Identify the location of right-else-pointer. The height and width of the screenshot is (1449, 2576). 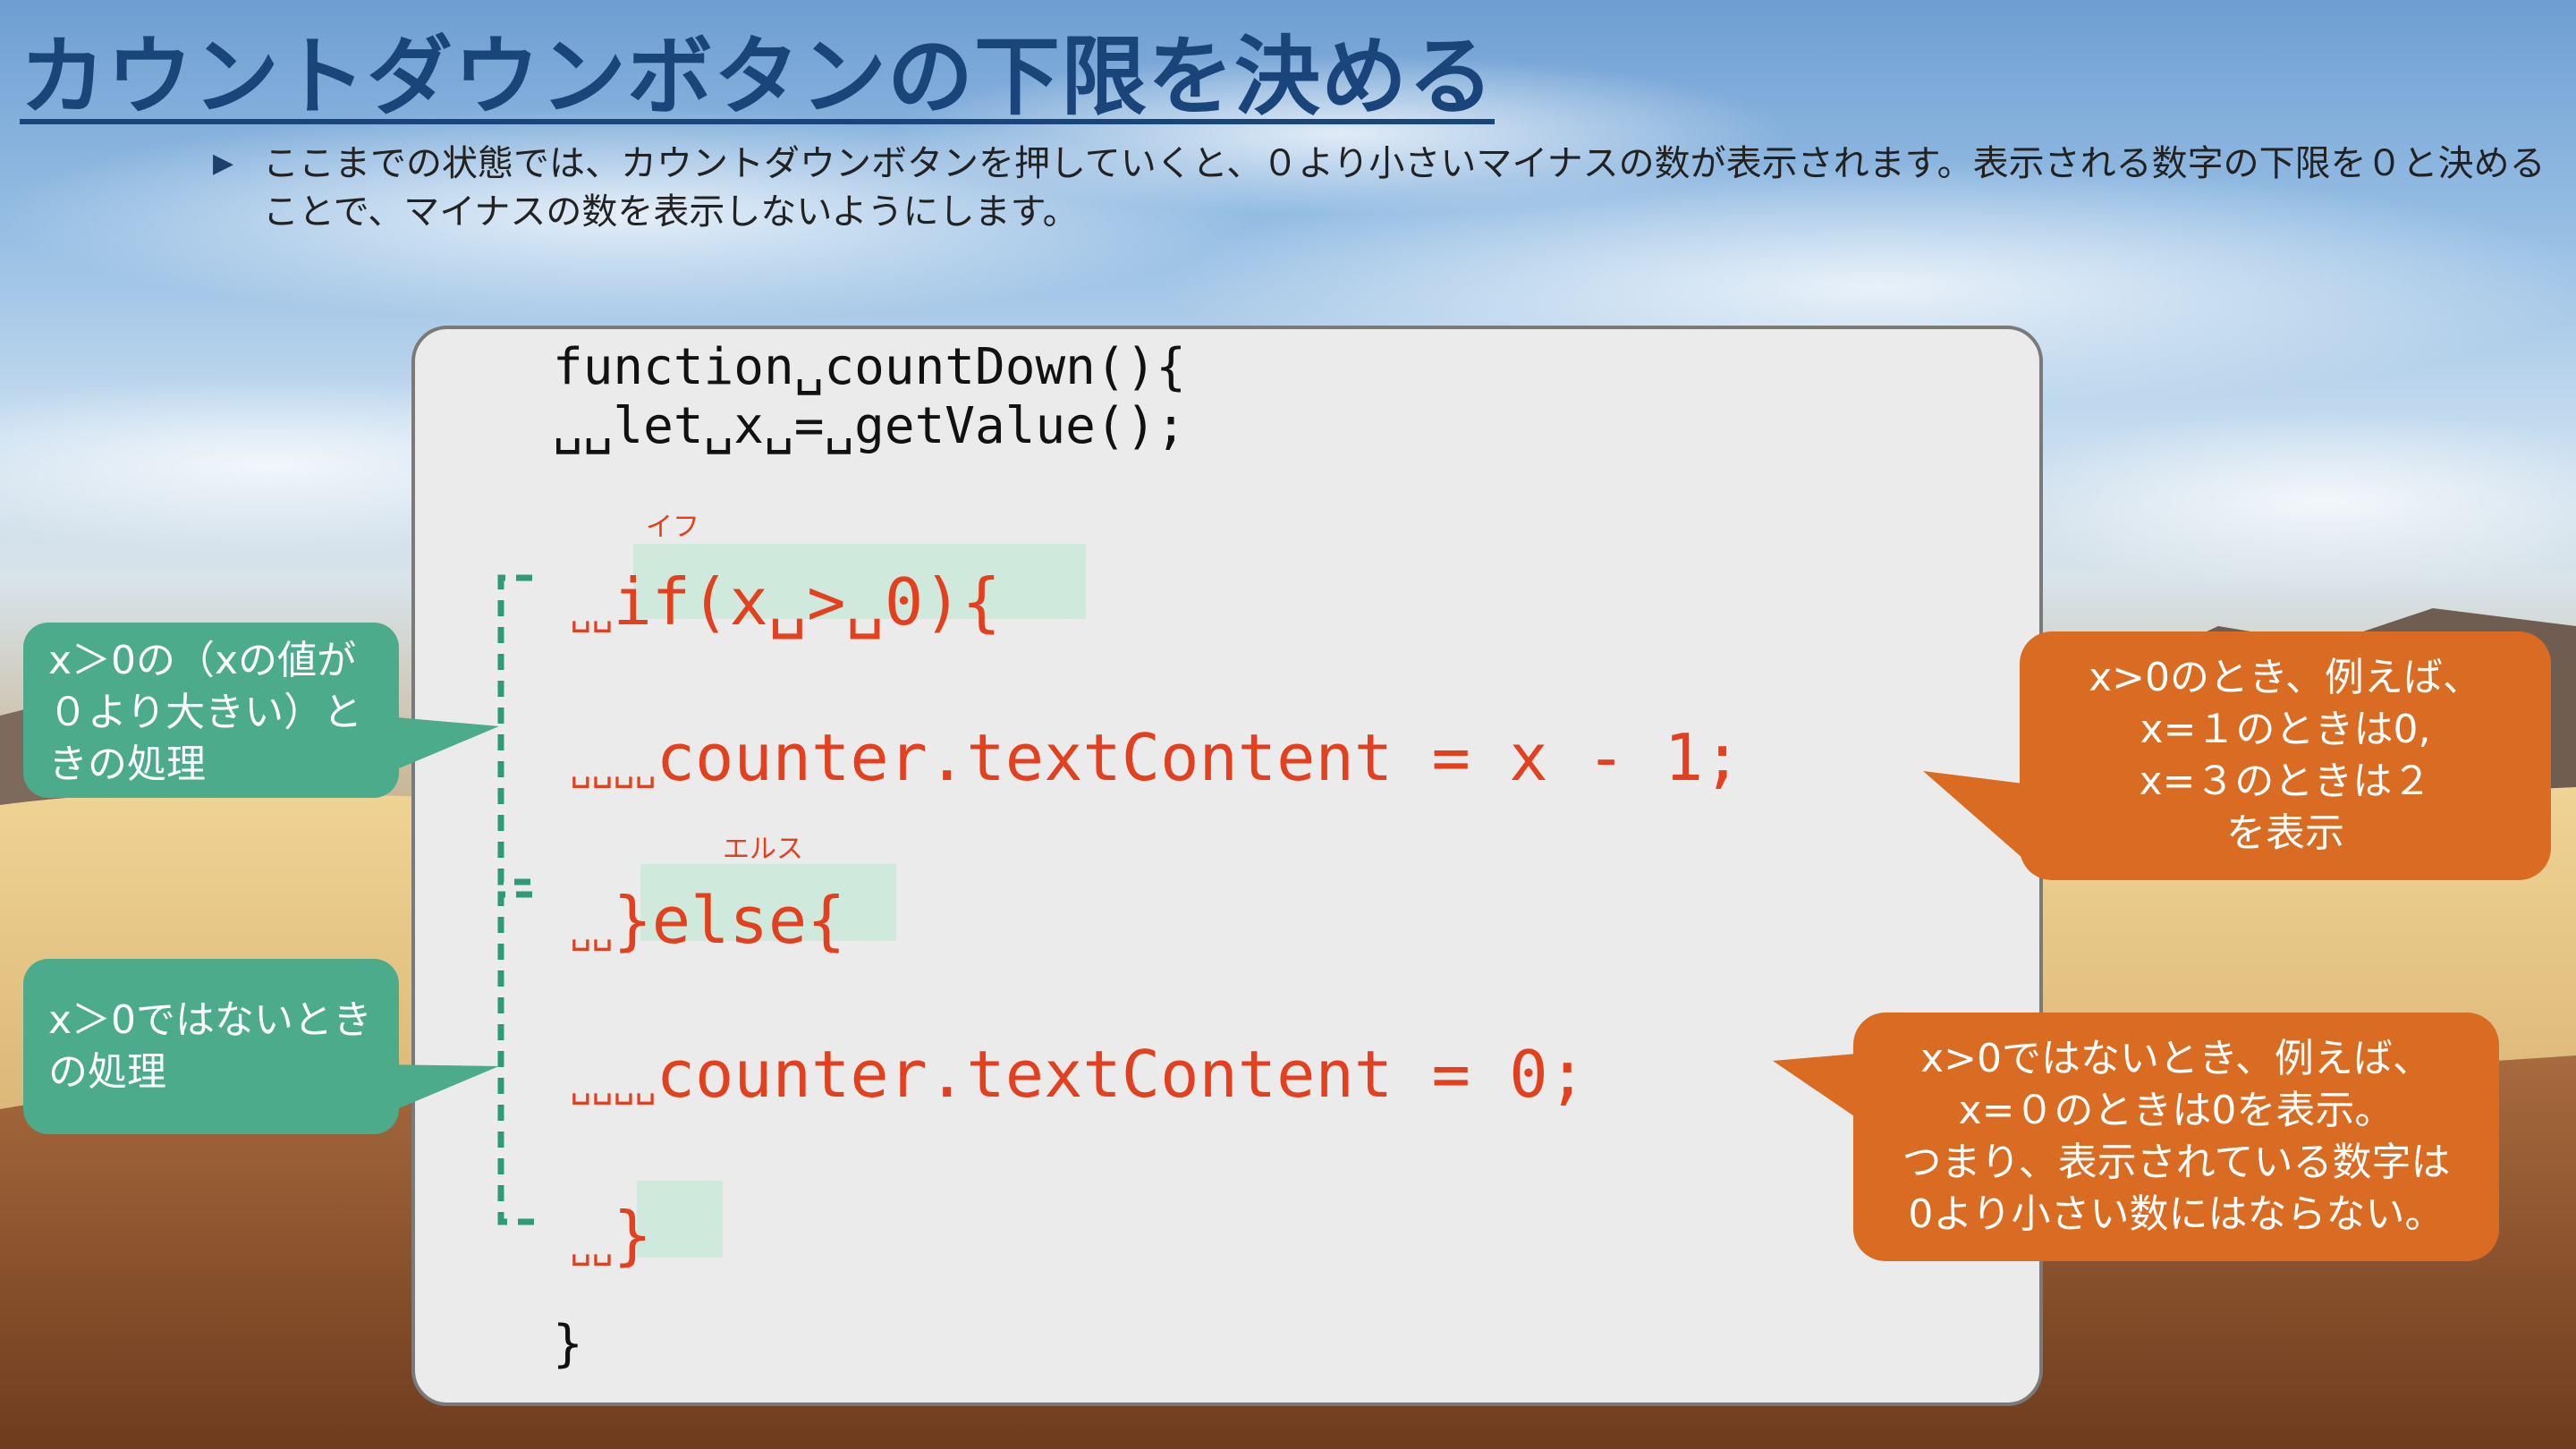
(1815, 1086).